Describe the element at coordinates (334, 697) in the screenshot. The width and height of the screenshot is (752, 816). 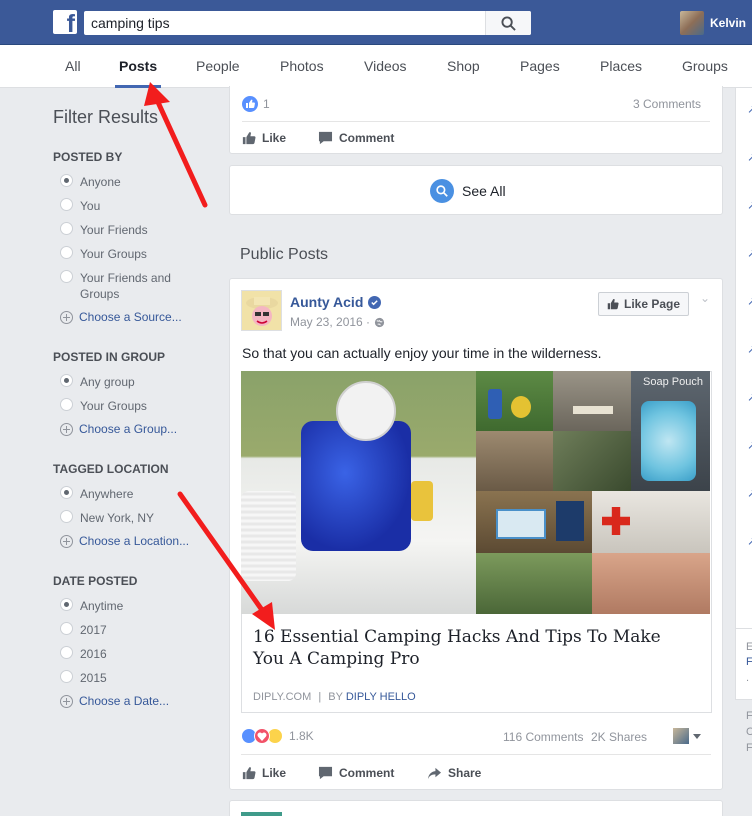
I see `link-source: DIPLY.COM | BY DIPLY HELLO` at that location.